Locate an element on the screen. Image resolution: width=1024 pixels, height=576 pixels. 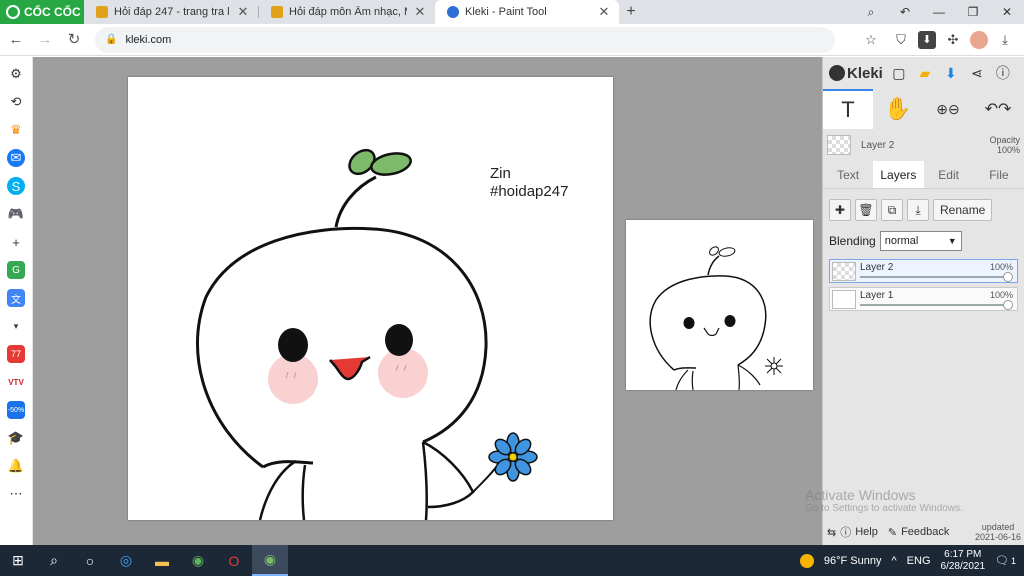
forward-button: → is located at coordinates (45, 40).